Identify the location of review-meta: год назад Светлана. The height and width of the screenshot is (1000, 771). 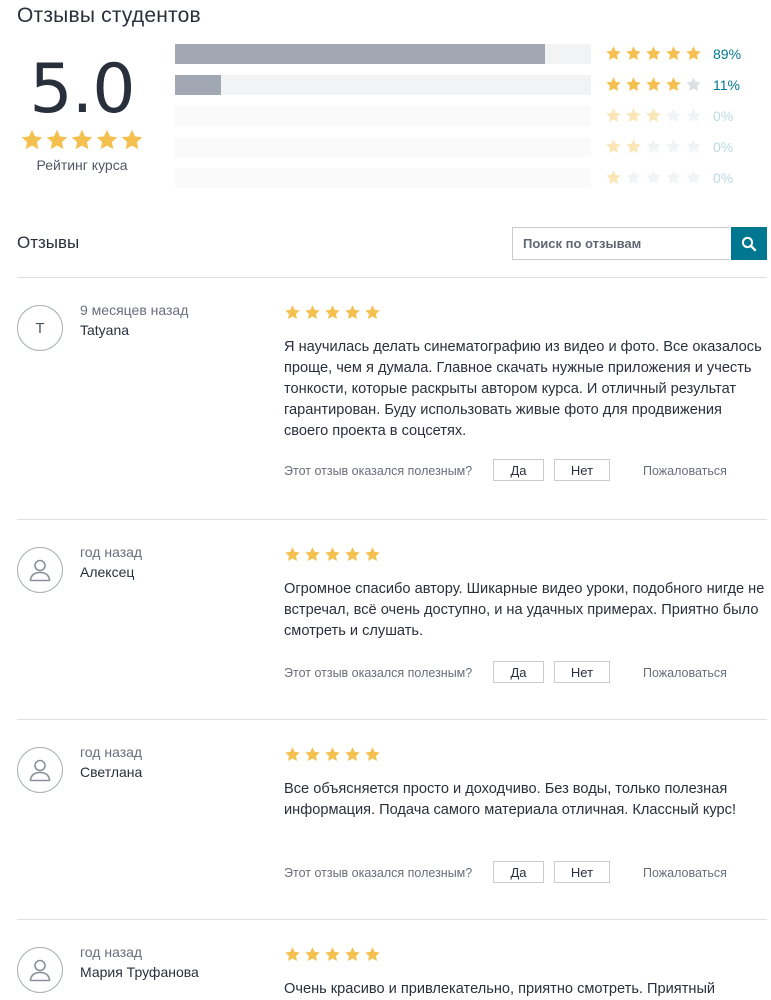
(111, 762).